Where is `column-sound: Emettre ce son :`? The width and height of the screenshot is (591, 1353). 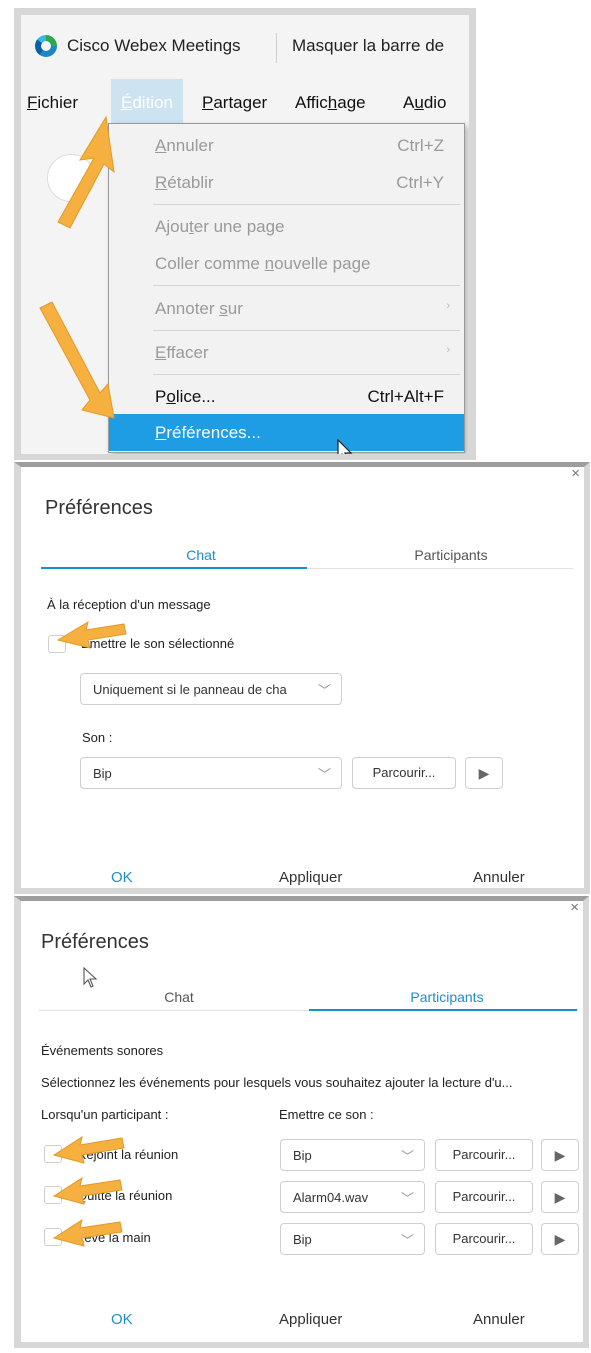 column-sound: Emettre ce son : is located at coordinates (326, 1114).